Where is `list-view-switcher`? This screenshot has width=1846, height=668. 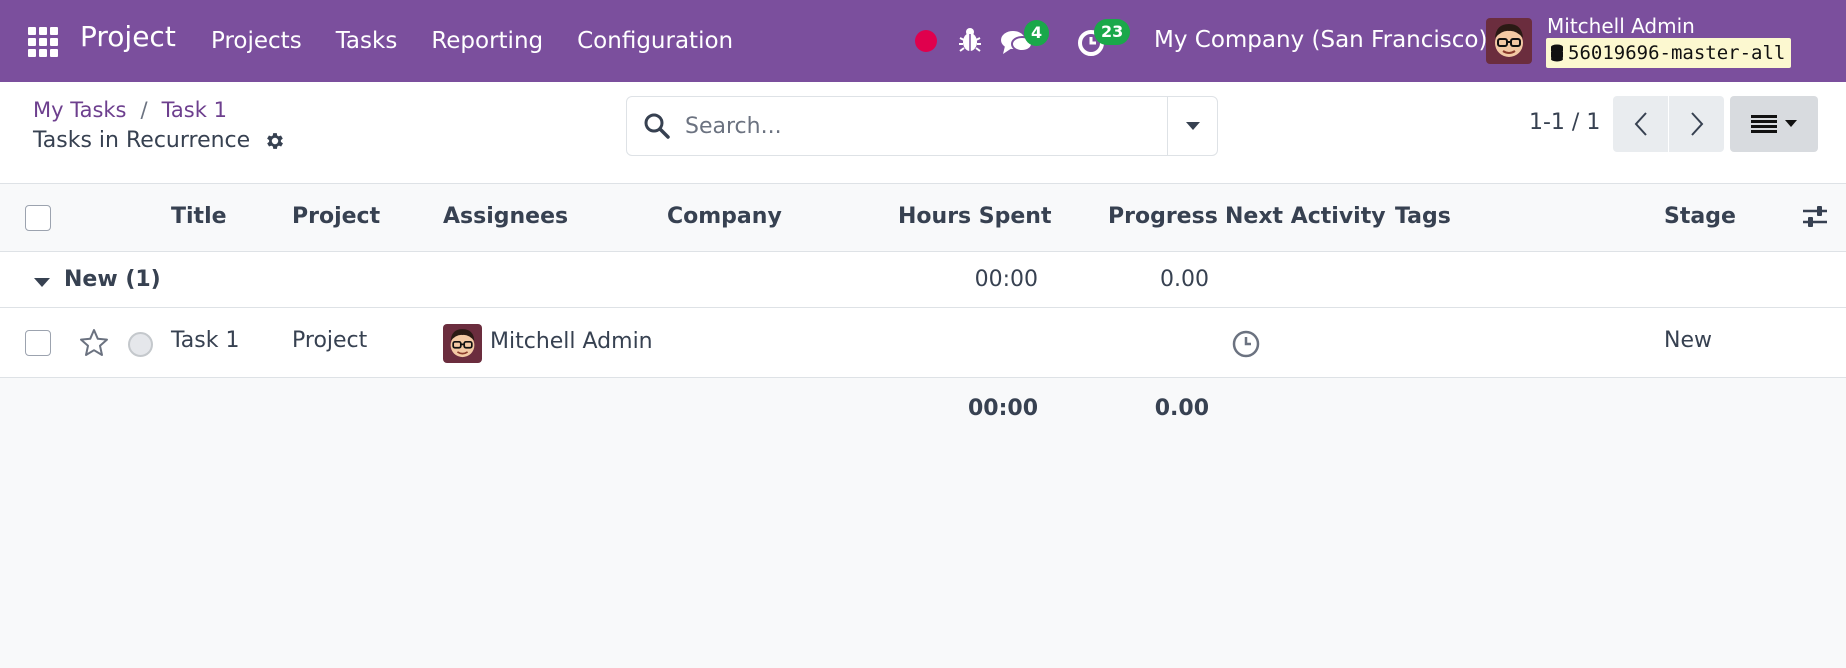 list-view-switcher is located at coordinates (1774, 124).